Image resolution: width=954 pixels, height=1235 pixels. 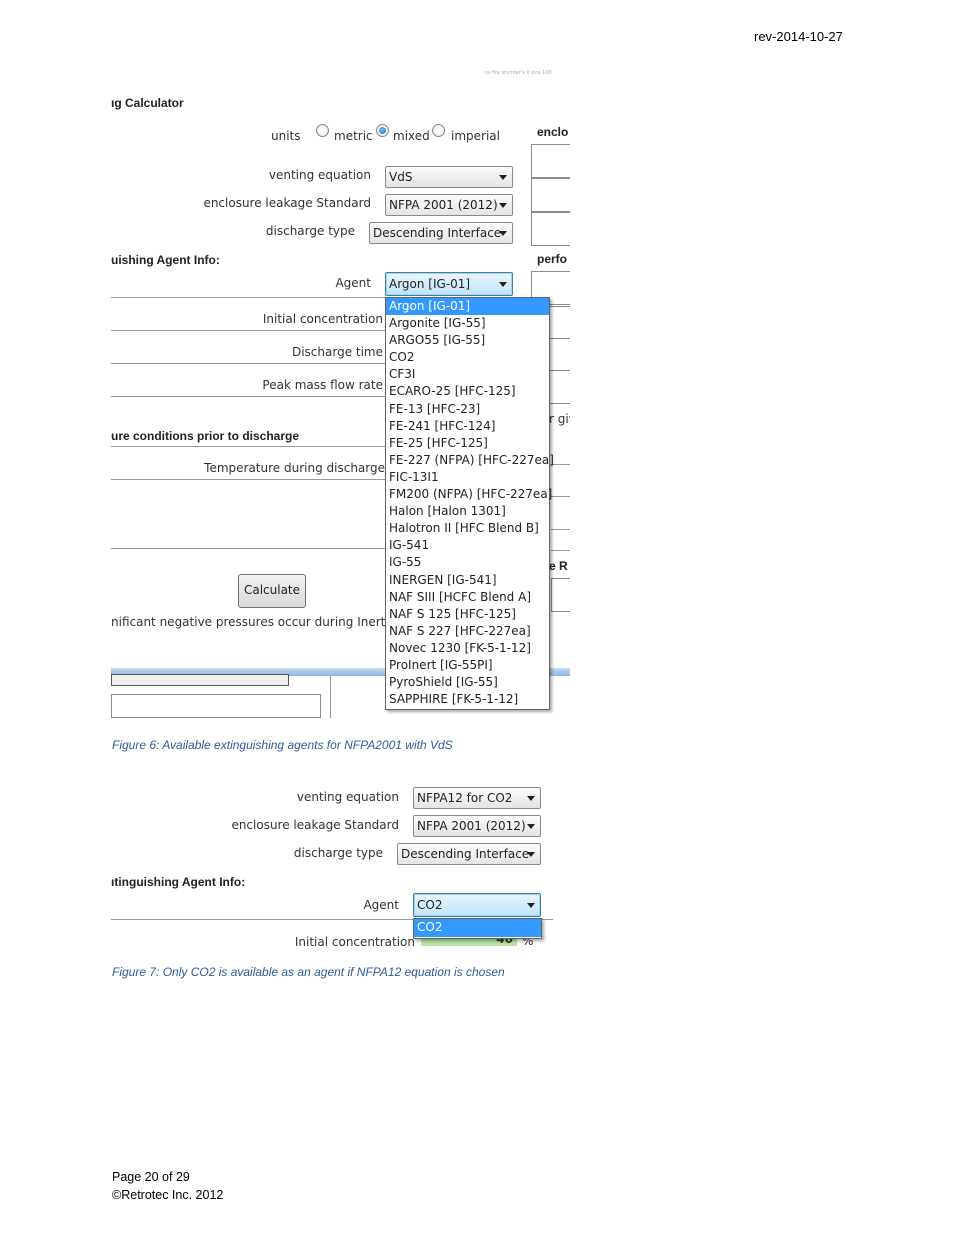 I want to click on venting-equation-select: VdS, so click(x=449, y=177).